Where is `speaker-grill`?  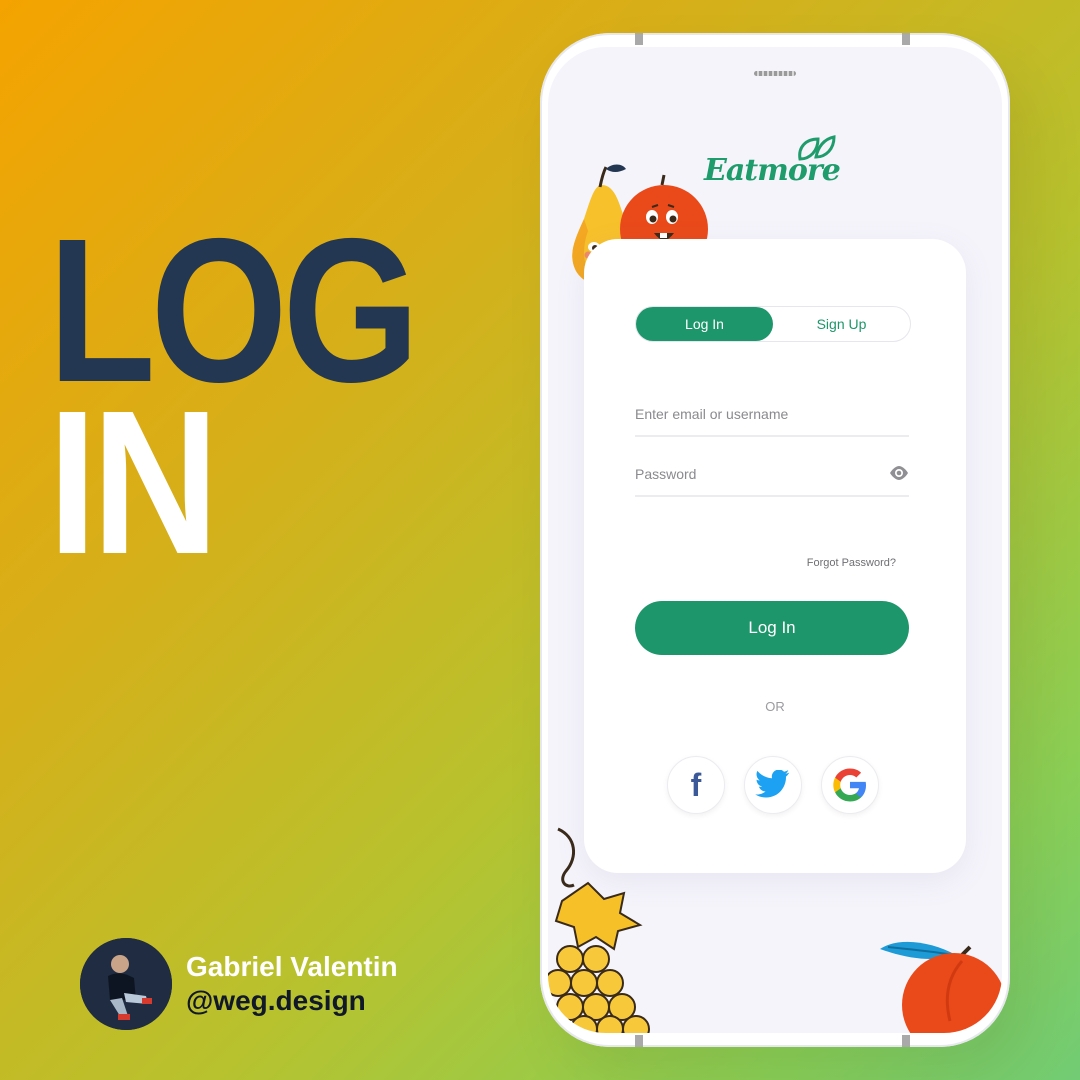 speaker-grill is located at coordinates (775, 73).